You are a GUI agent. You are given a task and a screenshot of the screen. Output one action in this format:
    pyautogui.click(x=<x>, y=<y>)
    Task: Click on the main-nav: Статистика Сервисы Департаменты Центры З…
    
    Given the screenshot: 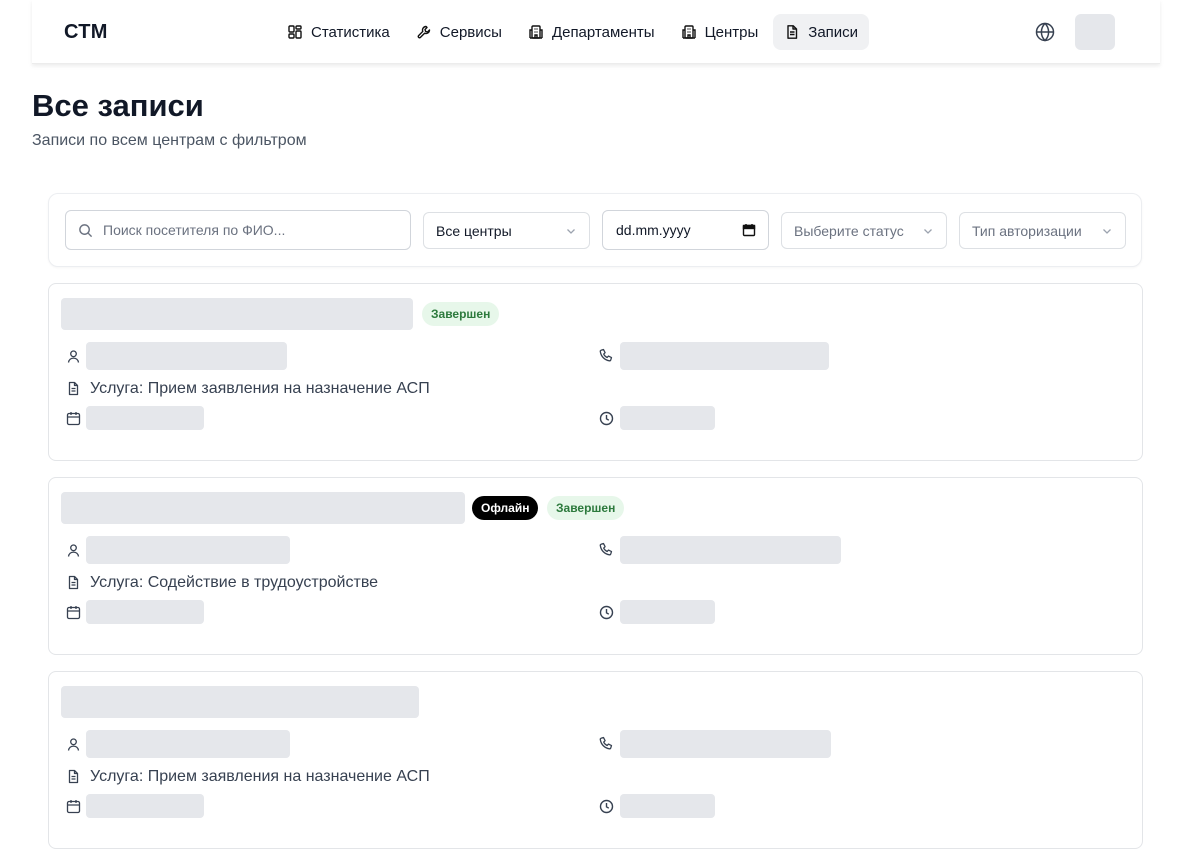 What is the action you would take?
    pyautogui.click(x=573, y=32)
    